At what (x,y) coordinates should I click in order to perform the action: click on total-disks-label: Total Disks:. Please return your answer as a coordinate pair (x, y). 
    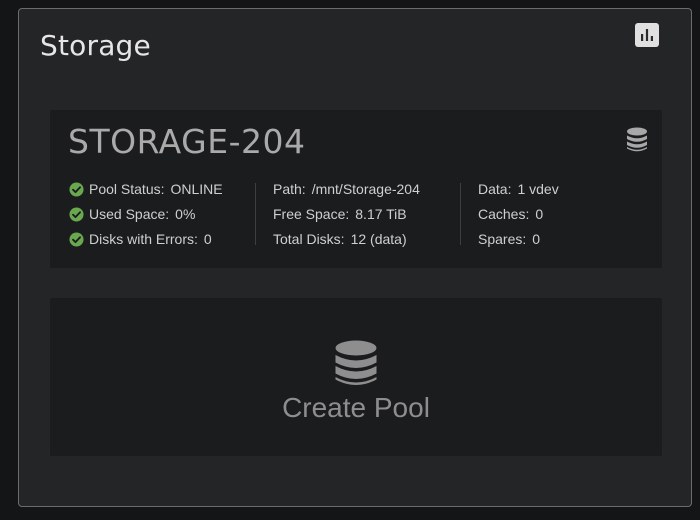
    Looking at the image, I should click on (309, 239).